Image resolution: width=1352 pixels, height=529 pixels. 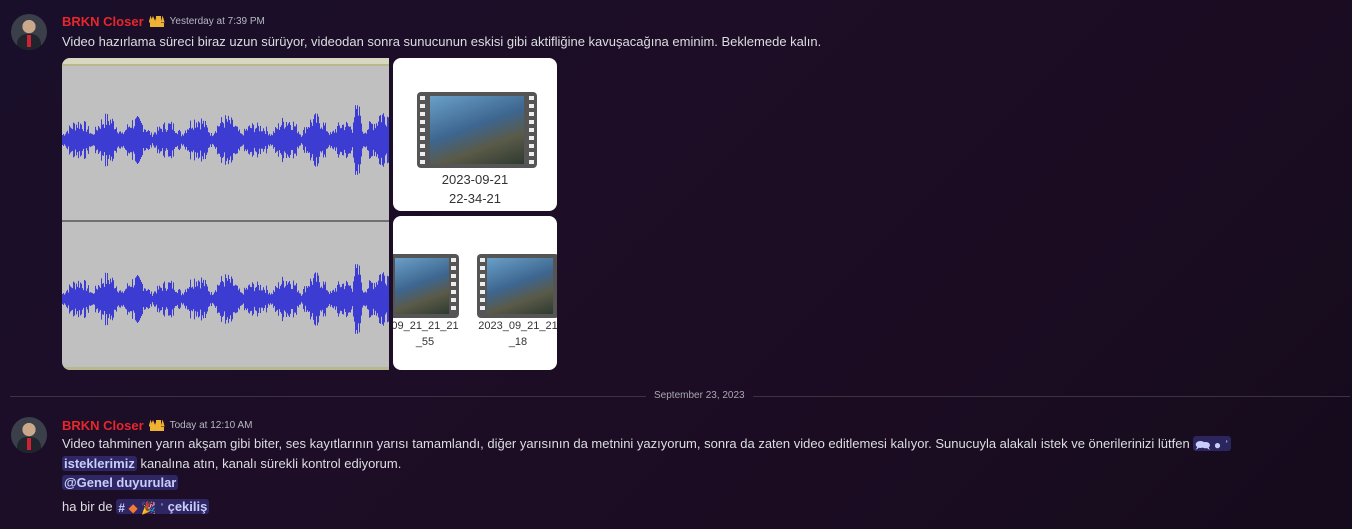 What do you see at coordinates (425, 342) in the screenshot?
I see `video-label-line2: _55` at bounding box center [425, 342].